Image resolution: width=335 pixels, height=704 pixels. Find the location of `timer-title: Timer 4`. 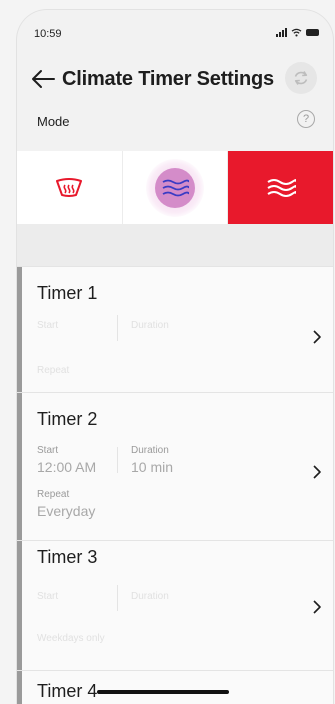

timer-title: Timer 4 is located at coordinates (67, 691).